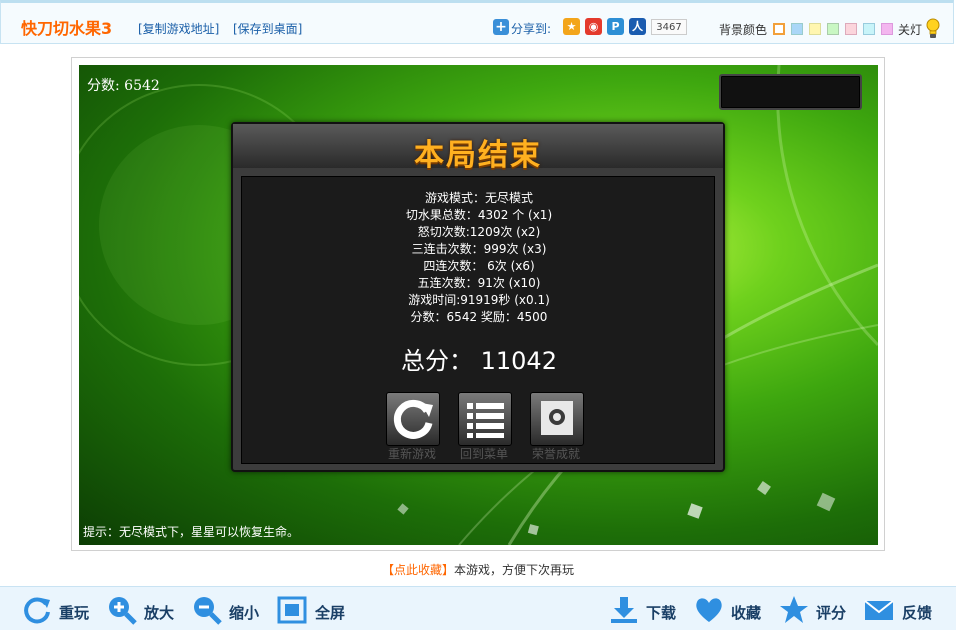 The image size is (956, 630). I want to click on hint-text: 提示：无尽模式下，星星可以恢复生命。, so click(191, 532).